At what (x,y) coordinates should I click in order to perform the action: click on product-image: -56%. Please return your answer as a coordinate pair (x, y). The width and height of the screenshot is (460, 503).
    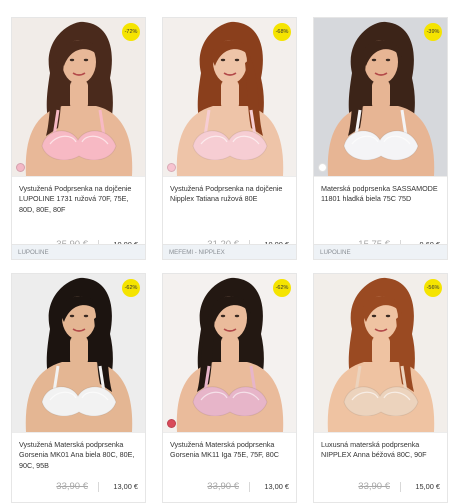
    Looking at the image, I should click on (380, 353).